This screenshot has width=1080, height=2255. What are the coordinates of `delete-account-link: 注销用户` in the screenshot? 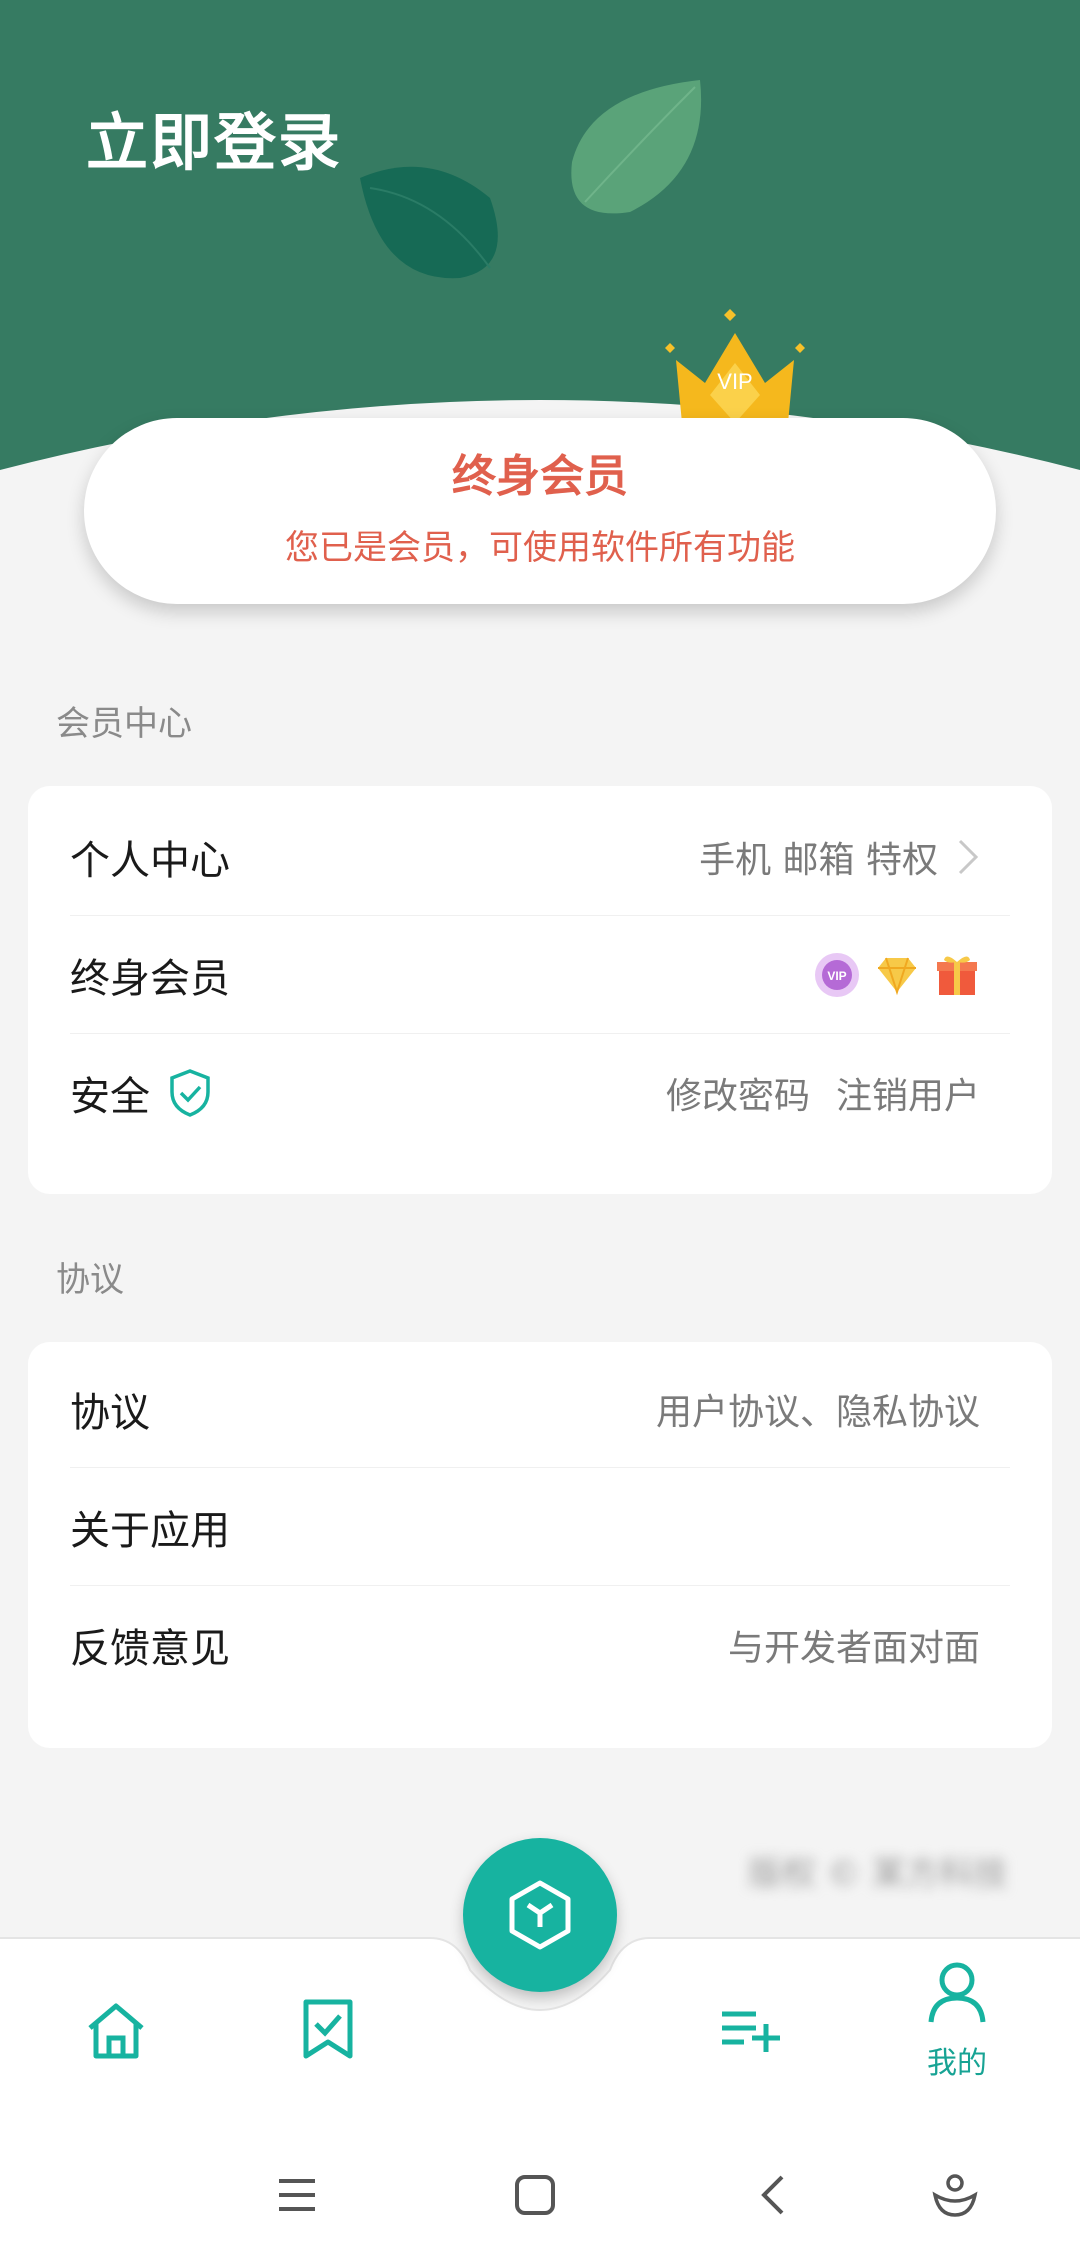 It's located at (908, 1093).